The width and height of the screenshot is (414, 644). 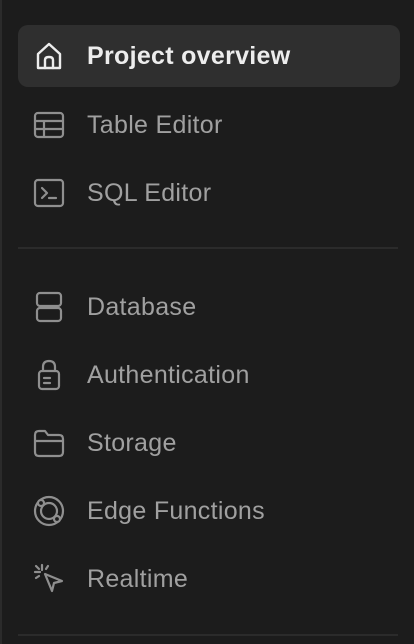 I want to click on terminal-icon, so click(x=49, y=193).